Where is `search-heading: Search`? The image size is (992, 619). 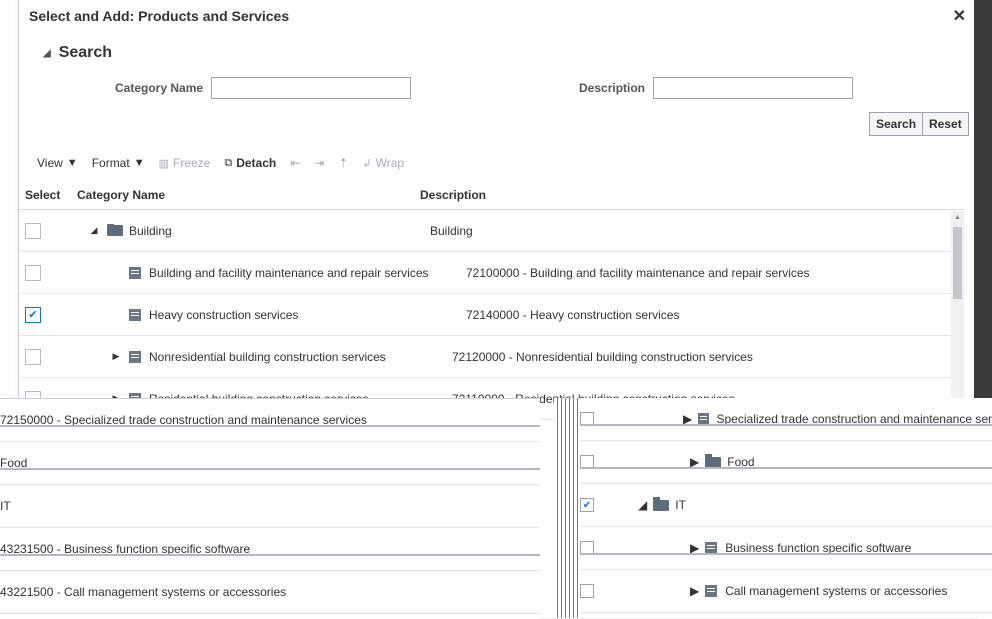
search-heading: Search is located at coordinates (85, 53).